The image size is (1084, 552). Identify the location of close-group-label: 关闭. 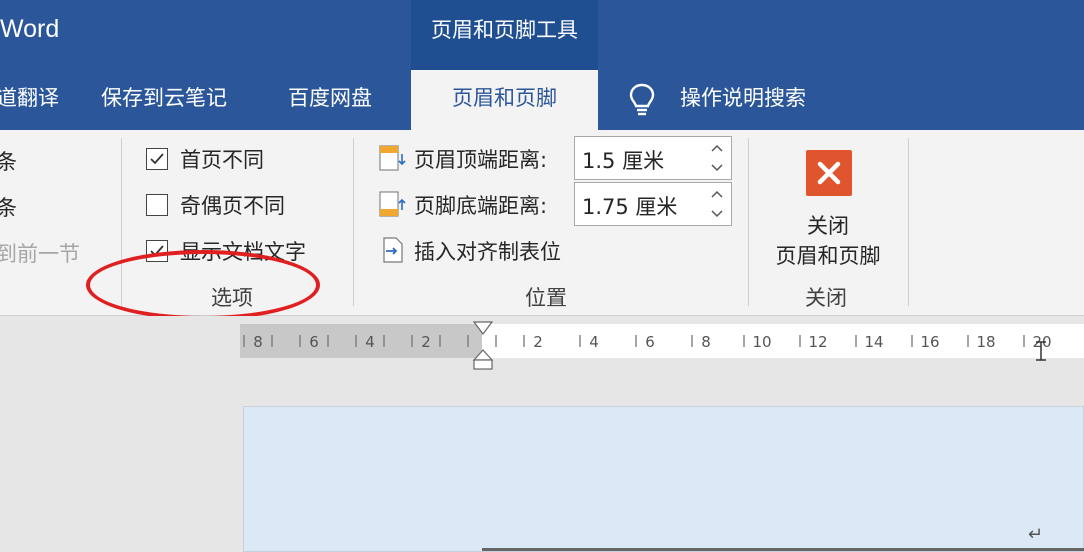
(826, 298).